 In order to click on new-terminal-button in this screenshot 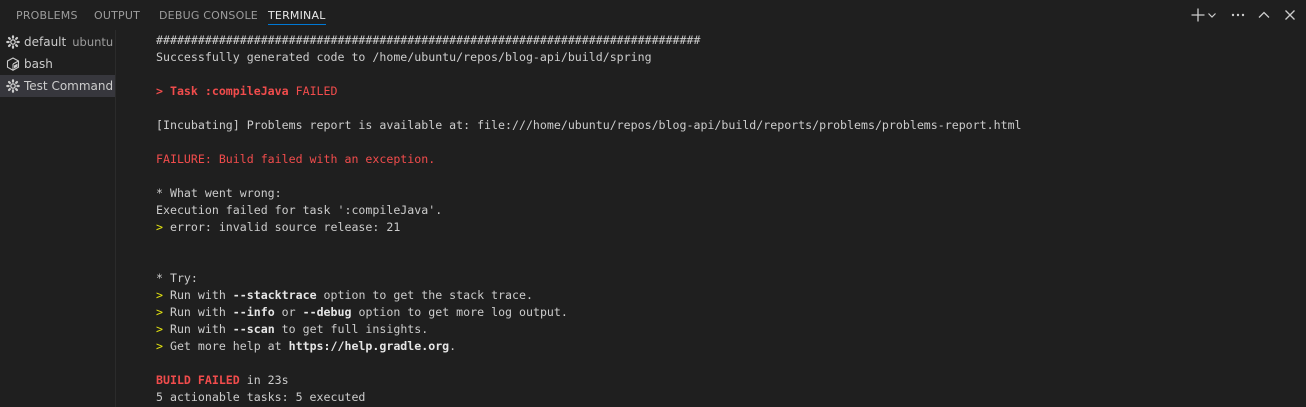, I will do `click(1198, 15)`.